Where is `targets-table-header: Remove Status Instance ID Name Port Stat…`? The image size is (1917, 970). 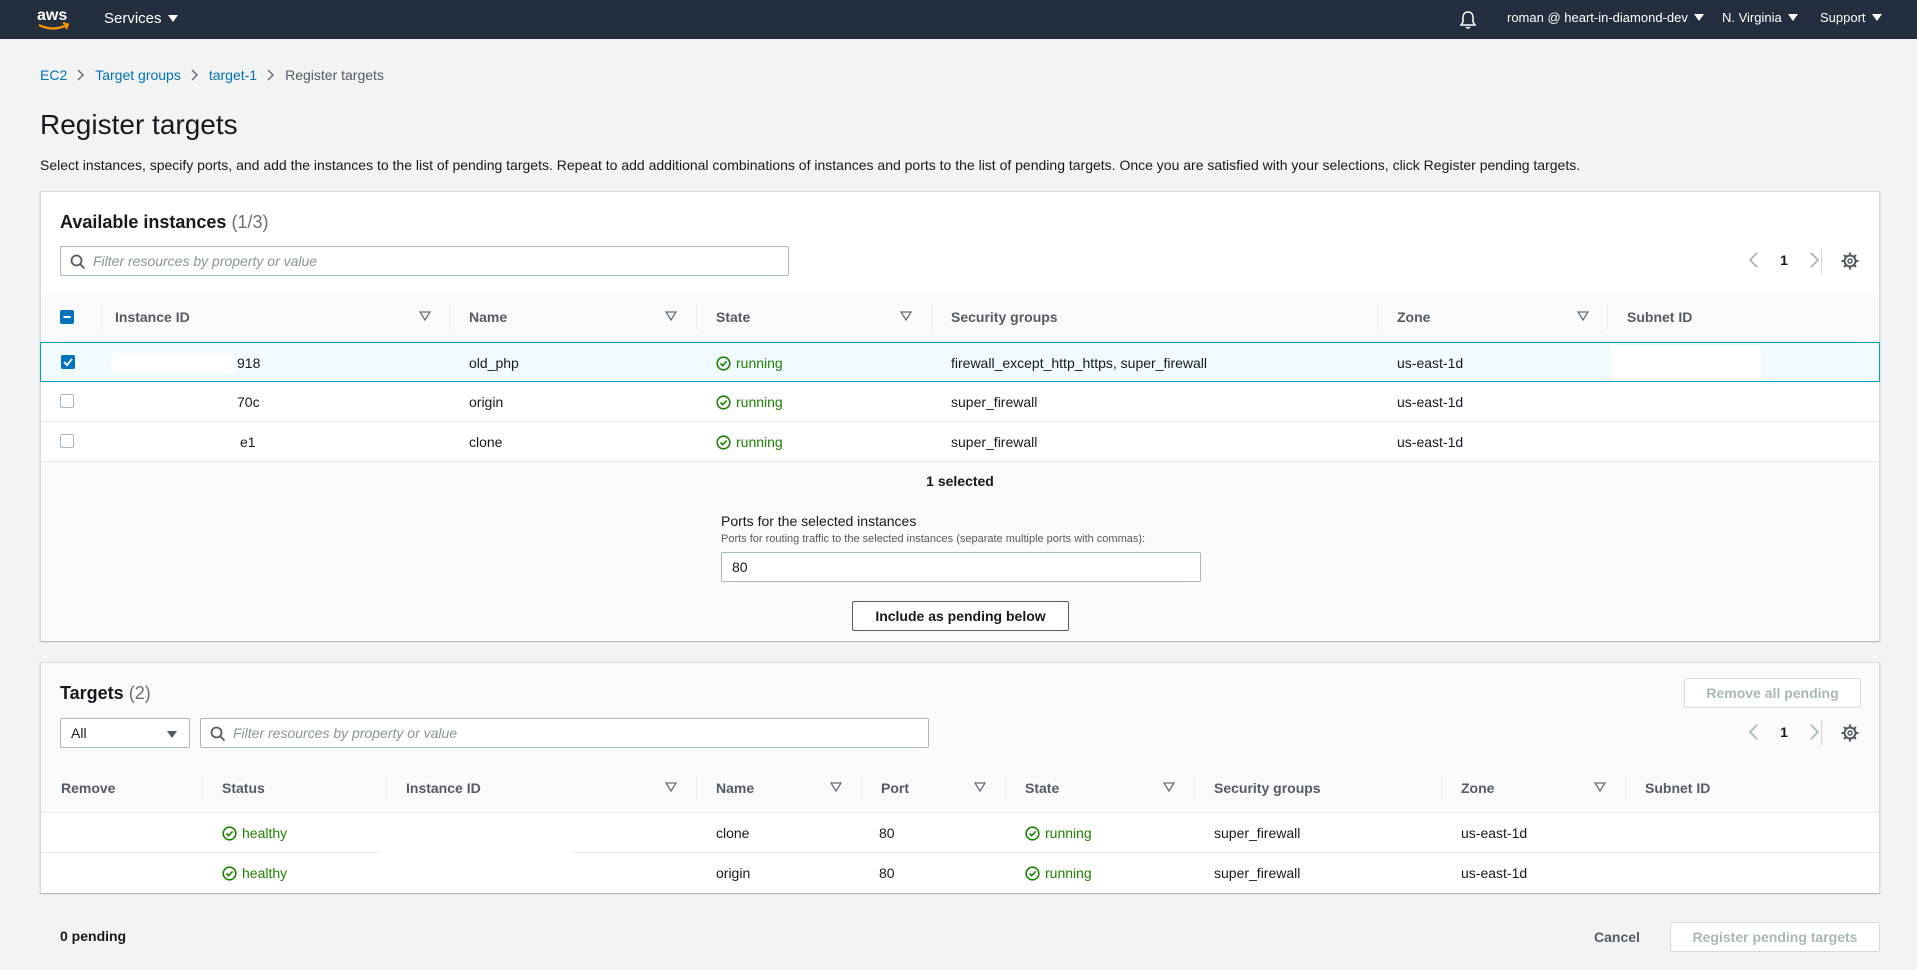 targets-table-header: Remove Status Instance ID Name Port Stat… is located at coordinates (960, 788).